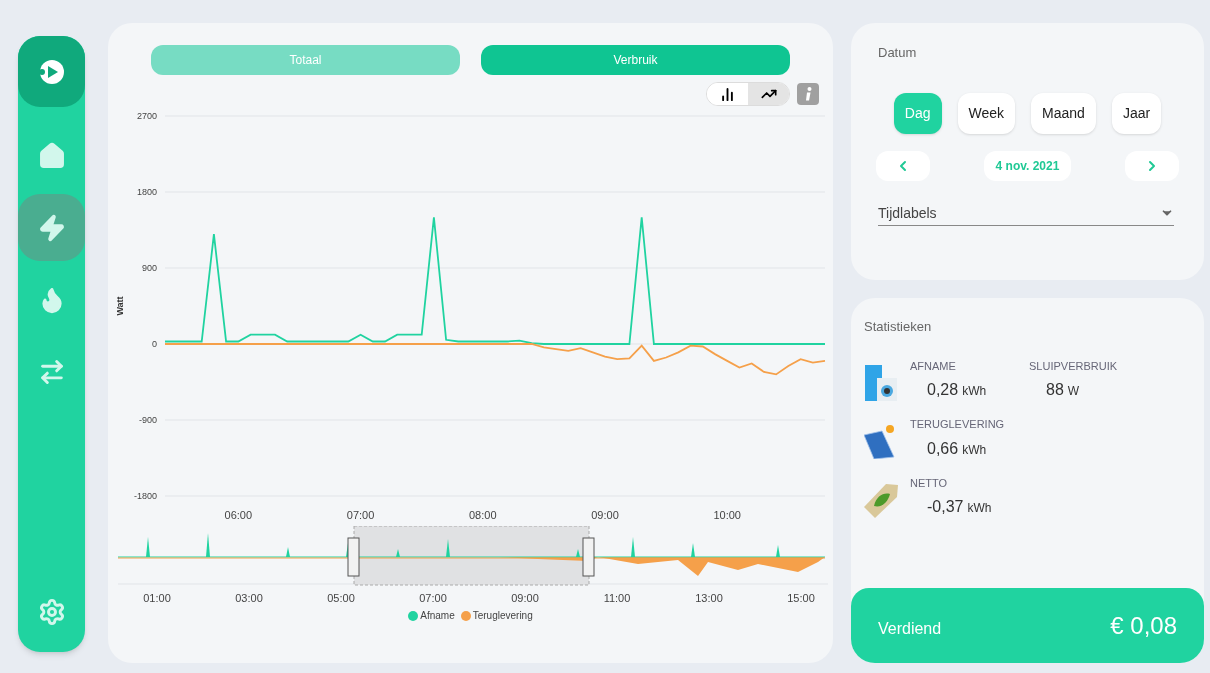 The height and width of the screenshot is (673, 1210). What do you see at coordinates (727, 94) in the screenshot?
I see `bar-chart-icon` at bounding box center [727, 94].